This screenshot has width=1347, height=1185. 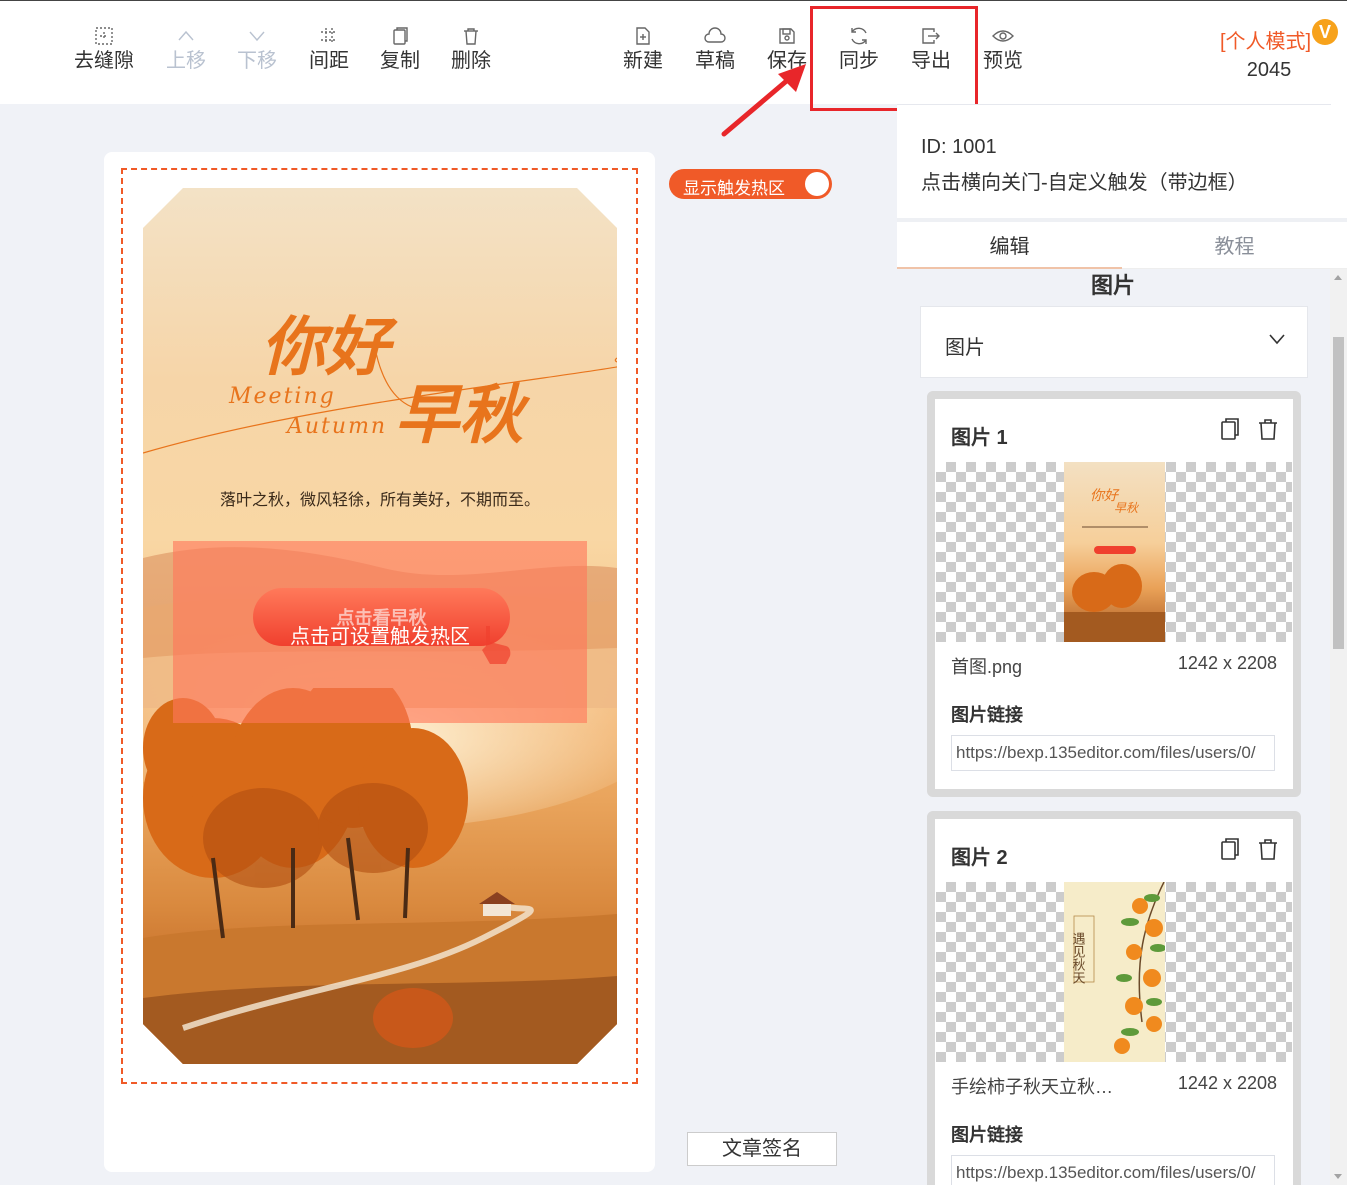 I want to click on poster-subtitle-line1: Meeting, so click(x=282, y=396).